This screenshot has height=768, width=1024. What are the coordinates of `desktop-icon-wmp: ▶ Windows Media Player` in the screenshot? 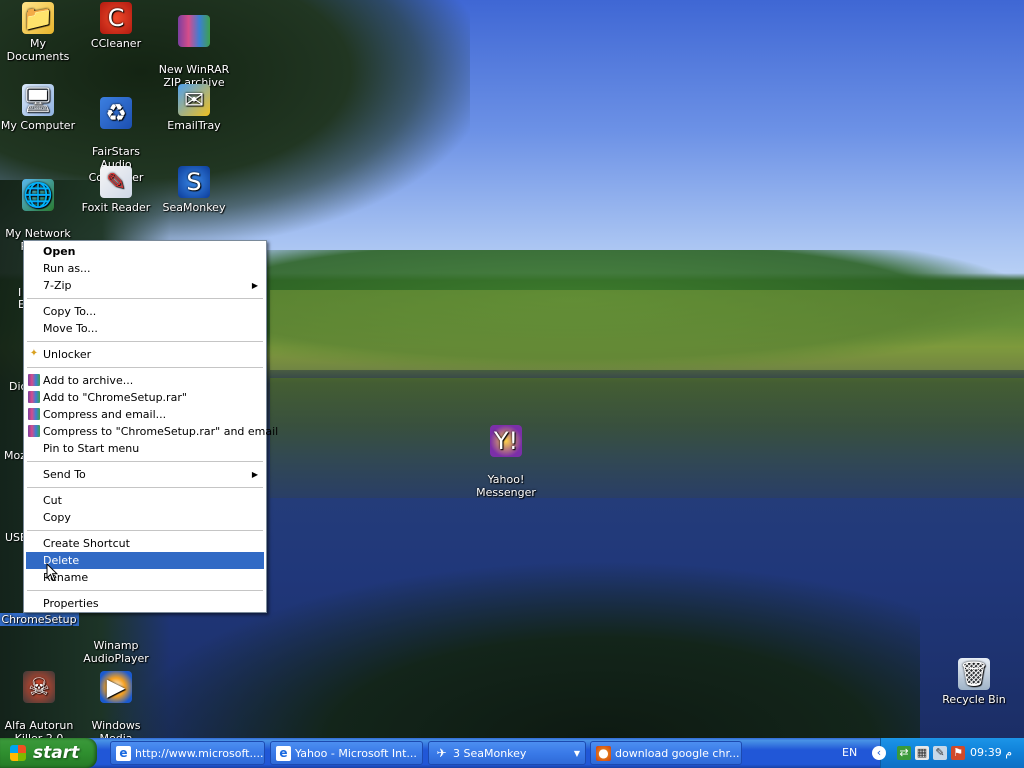 It's located at (116, 698).